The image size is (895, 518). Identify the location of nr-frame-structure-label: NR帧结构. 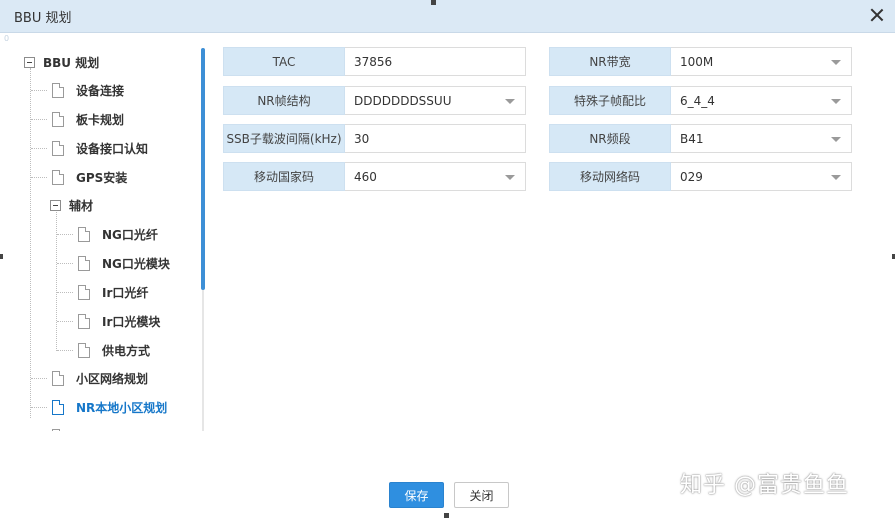
(284, 100).